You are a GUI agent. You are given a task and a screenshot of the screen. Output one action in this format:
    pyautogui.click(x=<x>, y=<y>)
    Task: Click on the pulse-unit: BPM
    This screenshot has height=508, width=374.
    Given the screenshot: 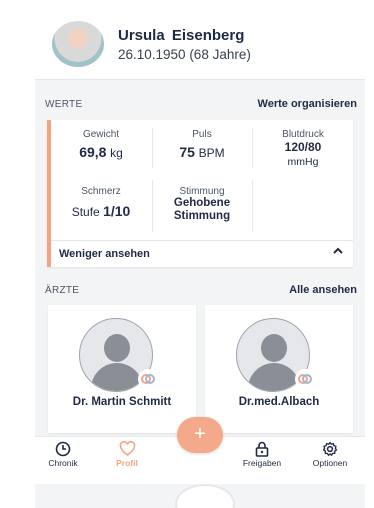 What is the action you would take?
    pyautogui.click(x=211, y=153)
    